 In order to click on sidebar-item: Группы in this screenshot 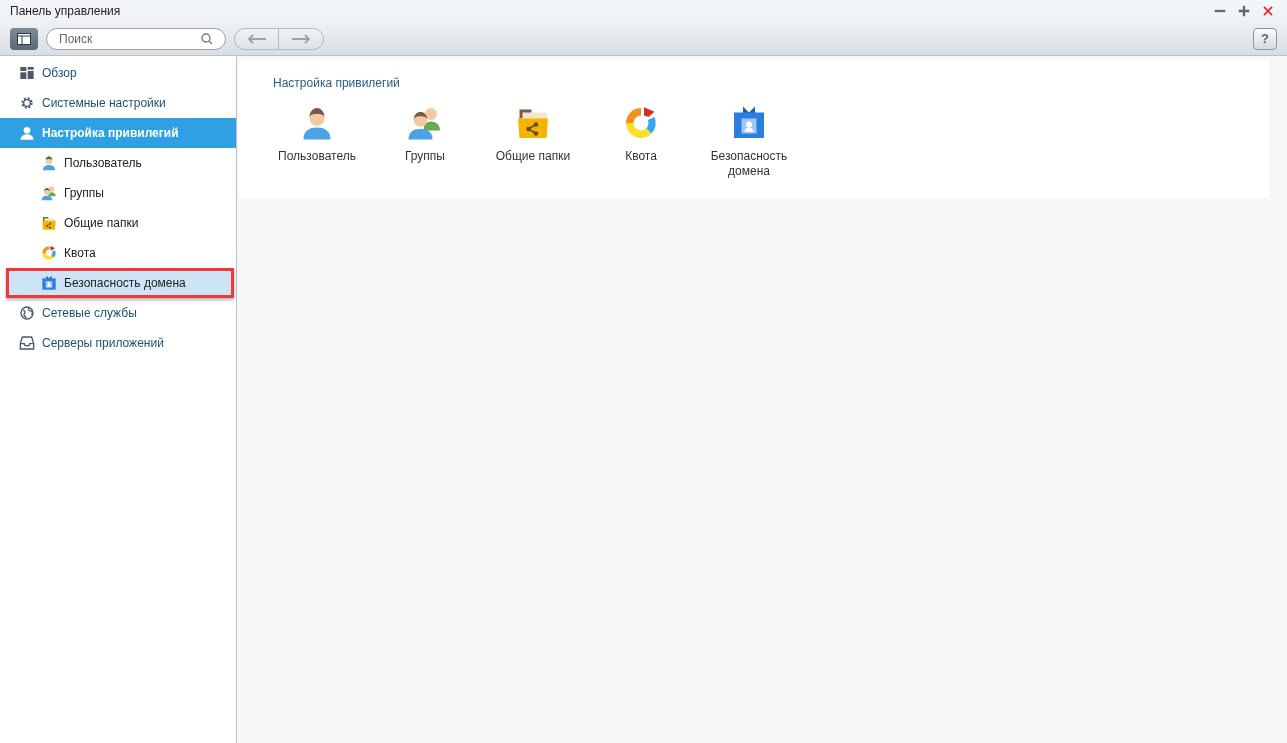, I will do `click(118, 193)`.